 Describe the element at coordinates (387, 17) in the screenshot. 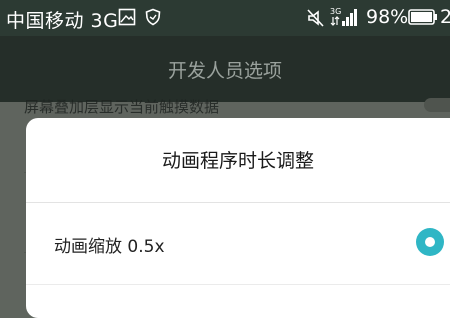

I see `battery-percent: 98%` at that location.